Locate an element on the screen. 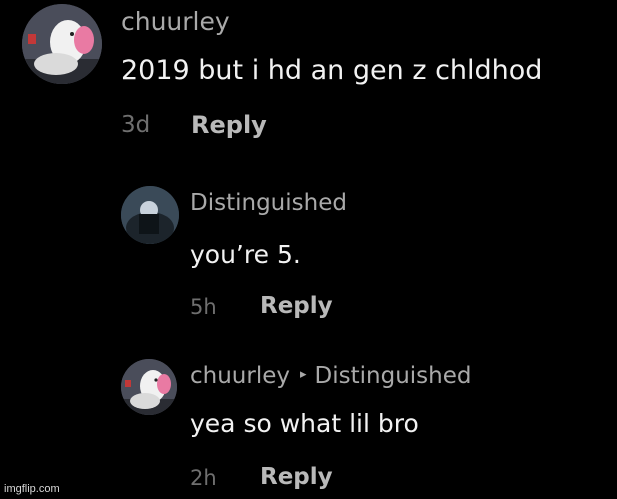 Image resolution: width=617 pixels, height=499 pixels. comment-text: 2019 but i hd an gen z chldhod is located at coordinates (332, 70).